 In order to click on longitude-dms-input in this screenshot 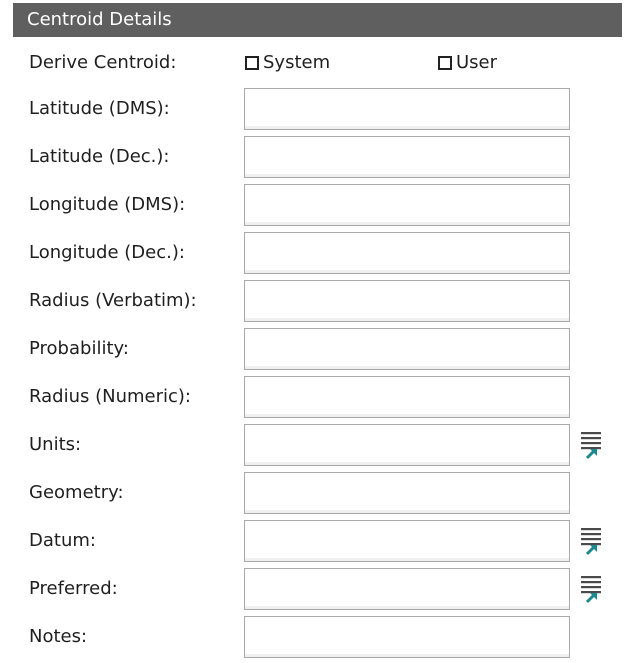, I will do `click(407, 205)`.